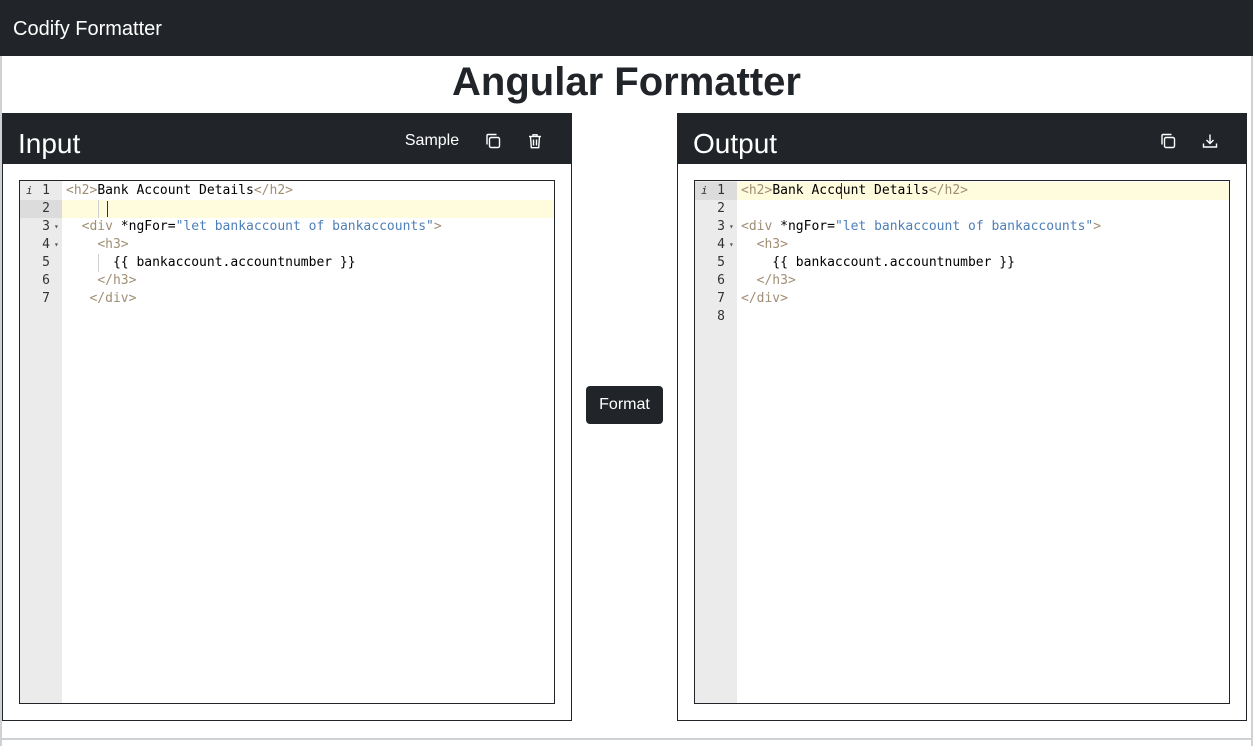 This screenshot has width=1253, height=746. I want to click on output-copy-button, so click(1168, 141).